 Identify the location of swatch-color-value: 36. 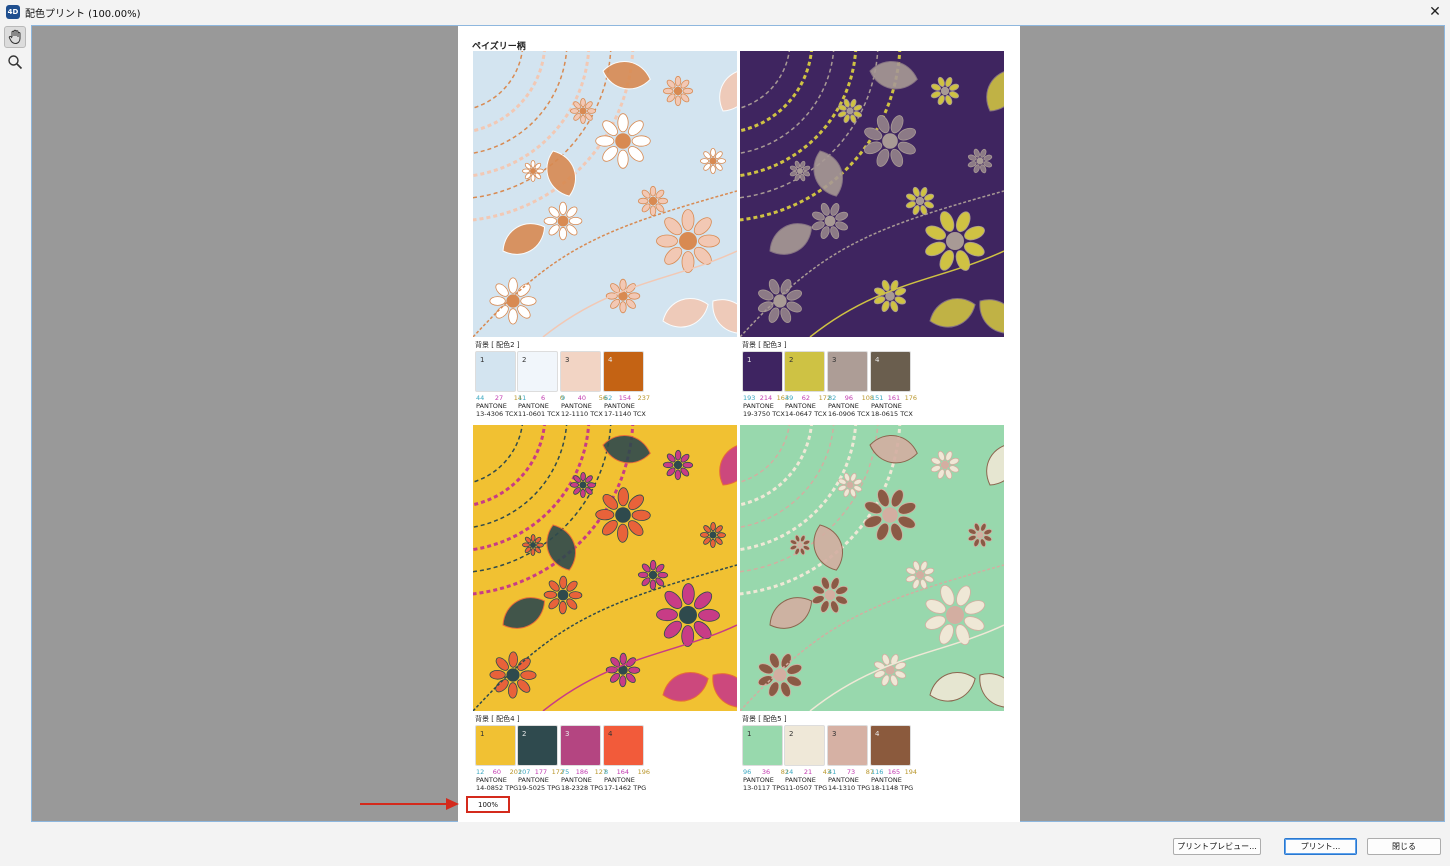
(766, 772).